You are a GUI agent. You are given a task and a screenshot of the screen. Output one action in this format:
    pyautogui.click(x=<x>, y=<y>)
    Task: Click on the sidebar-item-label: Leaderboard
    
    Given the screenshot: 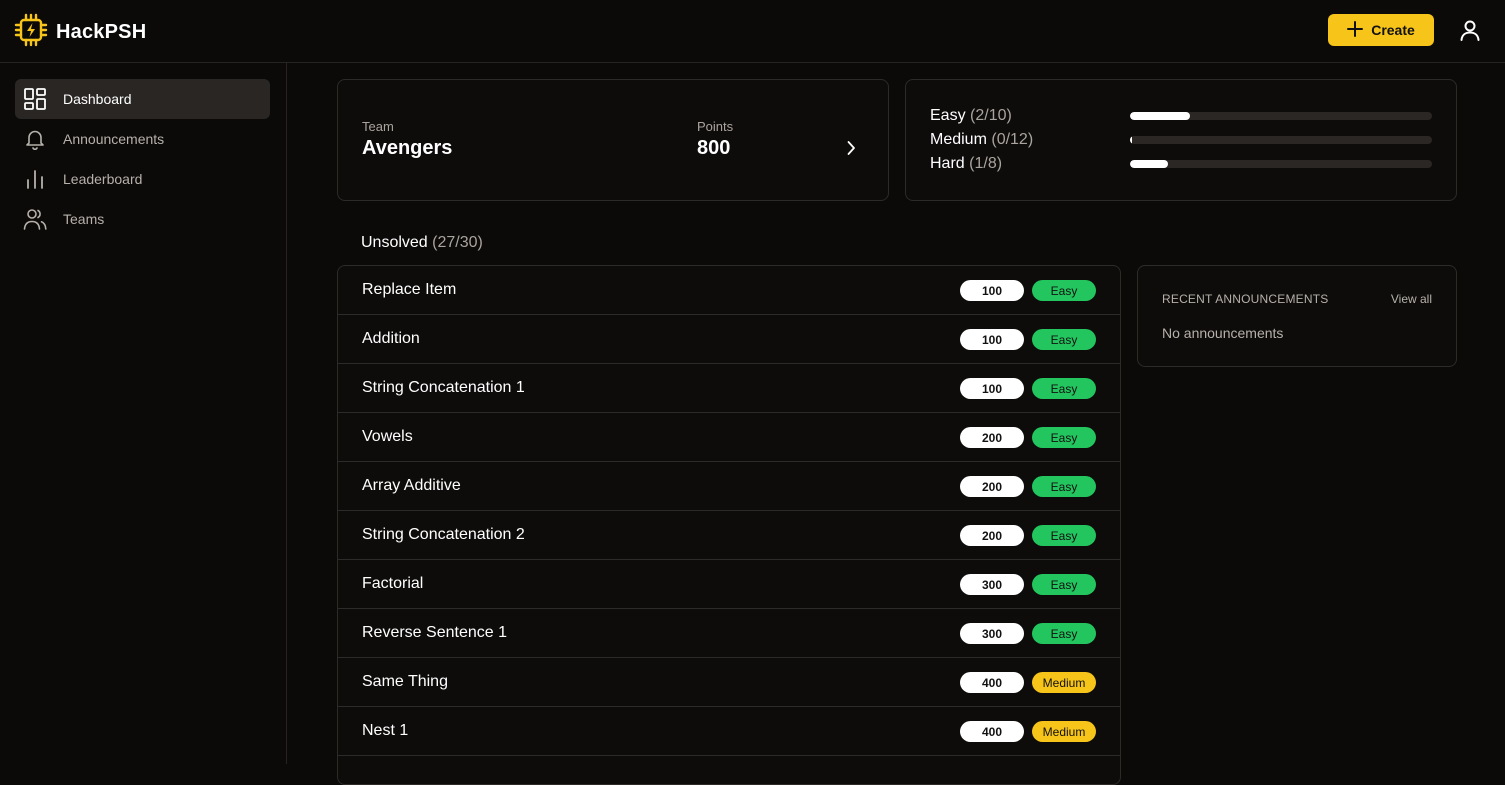 What is the action you would take?
    pyautogui.click(x=103, y=179)
    